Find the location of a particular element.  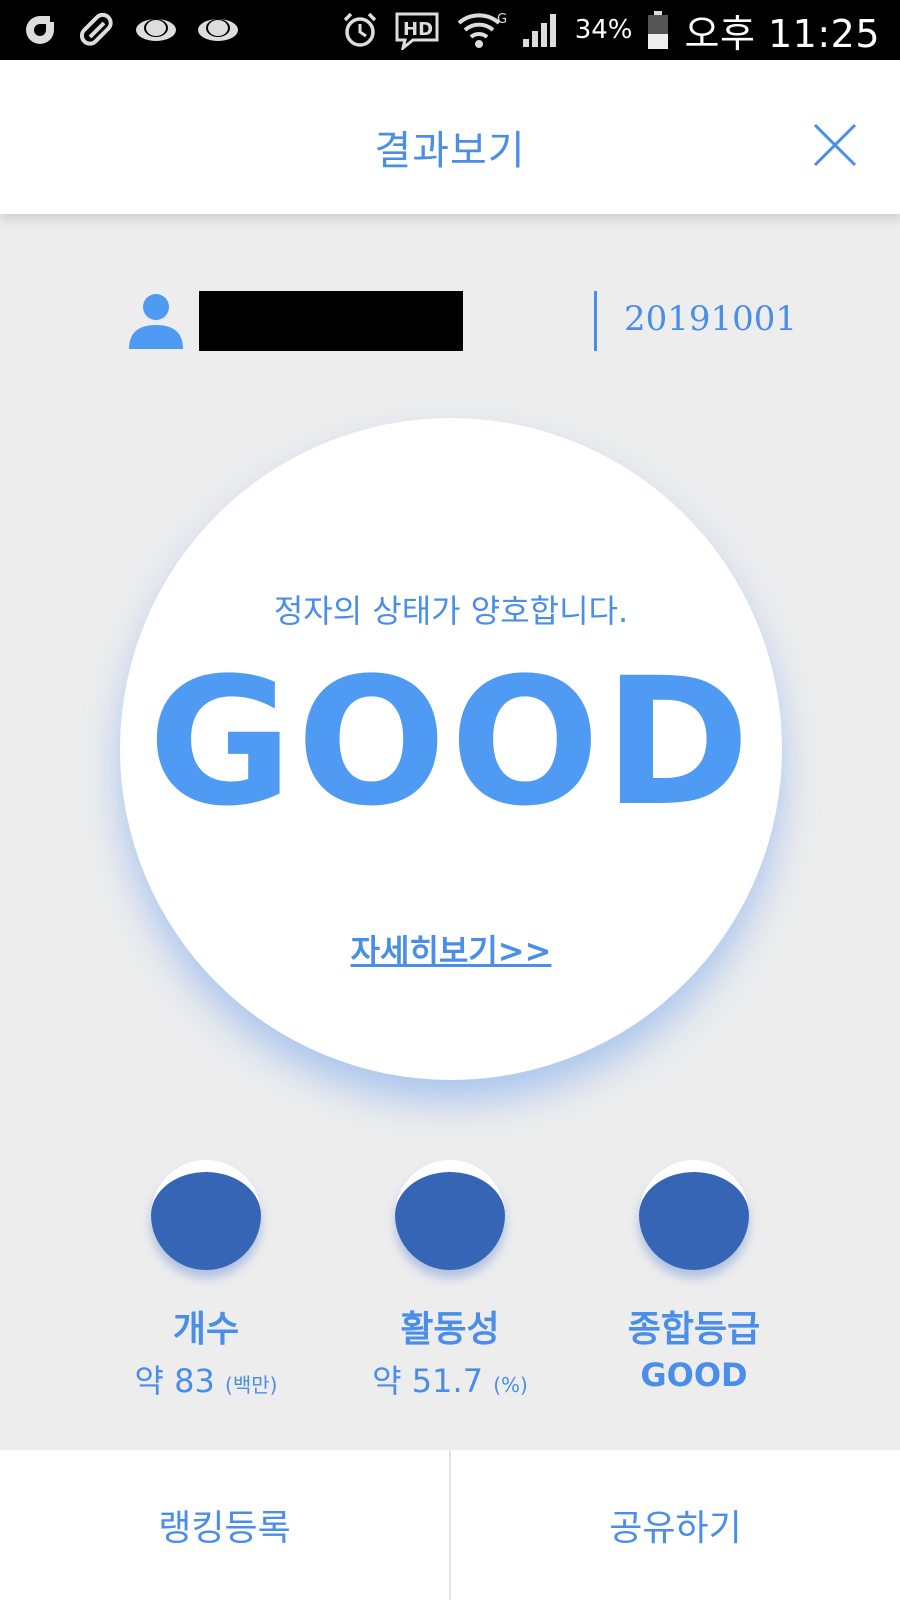

status-right-icons: HD G 34% 오후 11:25 is located at coordinates (610, 30).